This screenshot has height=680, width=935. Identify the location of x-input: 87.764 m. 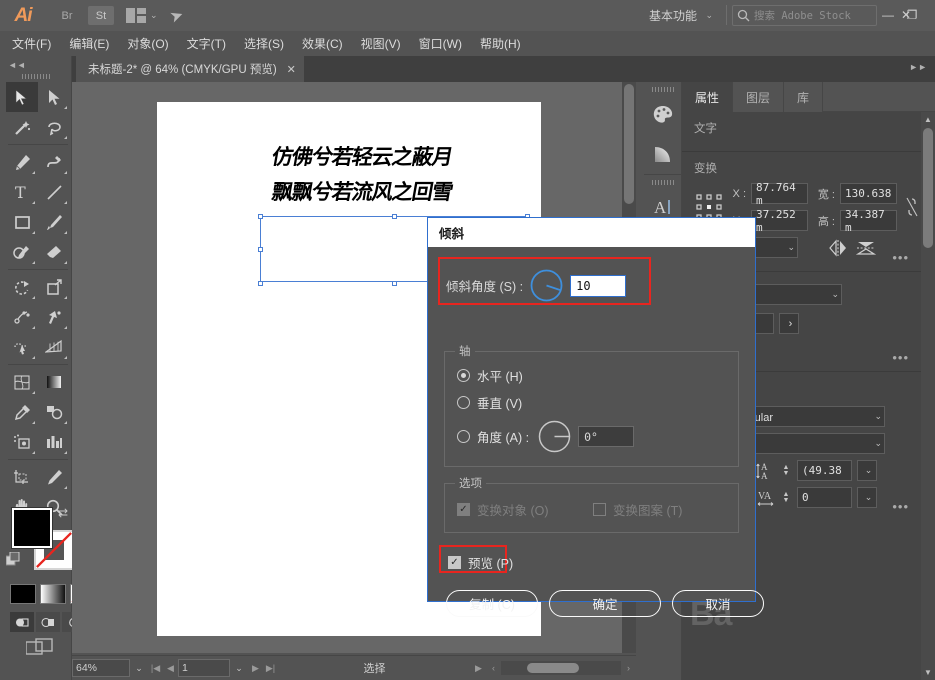
(779, 194).